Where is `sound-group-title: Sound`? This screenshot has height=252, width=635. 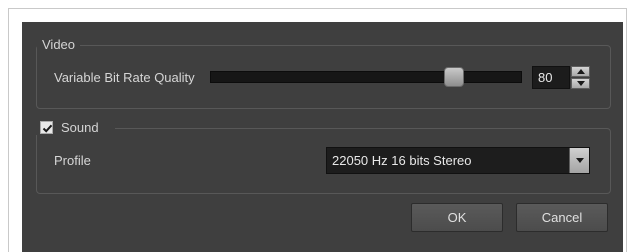 sound-group-title: Sound is located at coordinates (81, 128).